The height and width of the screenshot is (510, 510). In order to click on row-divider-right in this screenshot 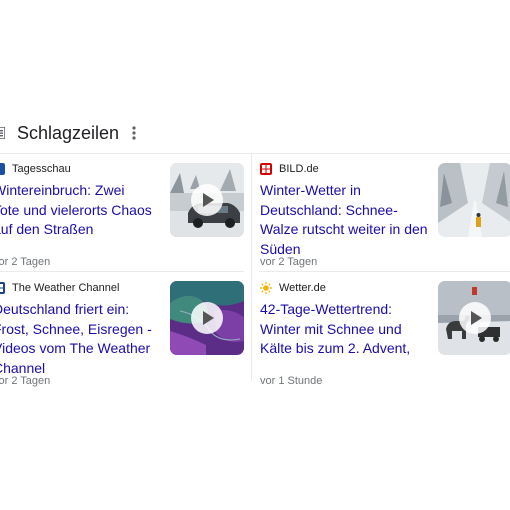, I will do `click(384, 271)`.